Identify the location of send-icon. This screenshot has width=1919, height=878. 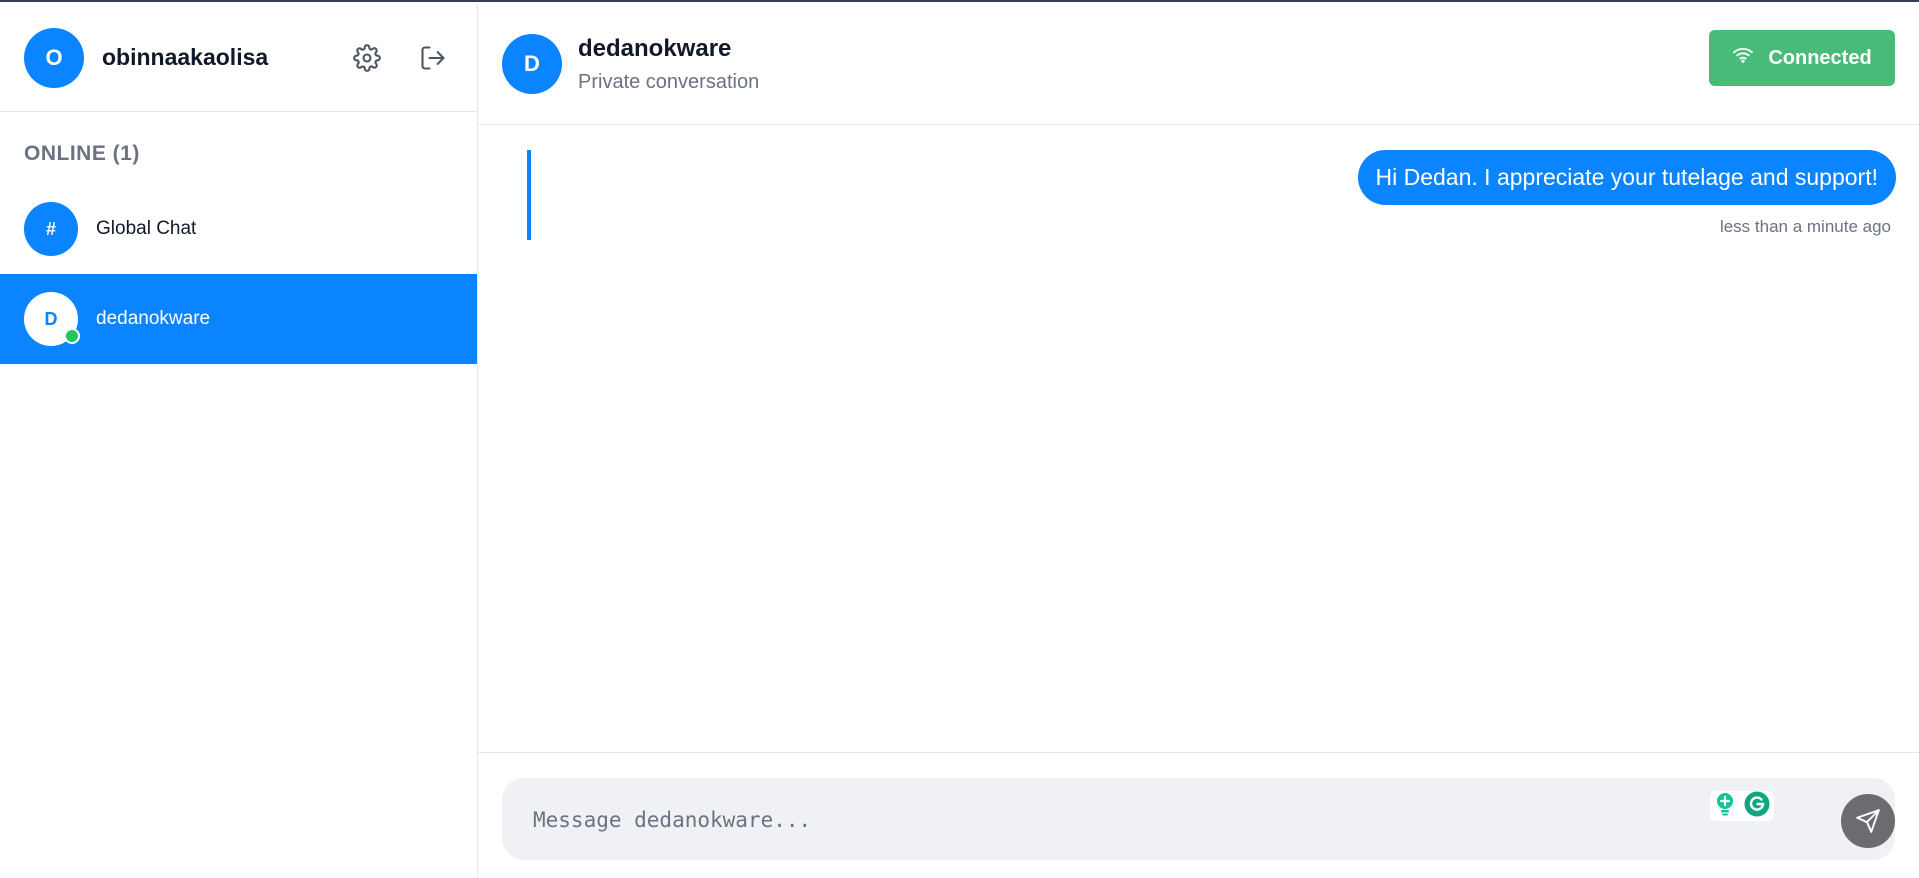
(1868, 821).